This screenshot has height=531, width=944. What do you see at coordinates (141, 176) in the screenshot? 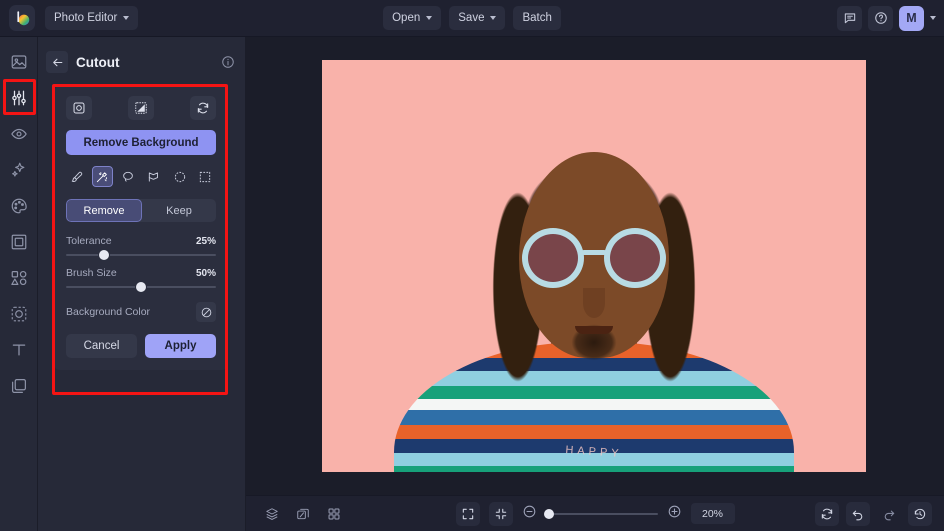
I see `tools-row` at bounding box center [141, 176].